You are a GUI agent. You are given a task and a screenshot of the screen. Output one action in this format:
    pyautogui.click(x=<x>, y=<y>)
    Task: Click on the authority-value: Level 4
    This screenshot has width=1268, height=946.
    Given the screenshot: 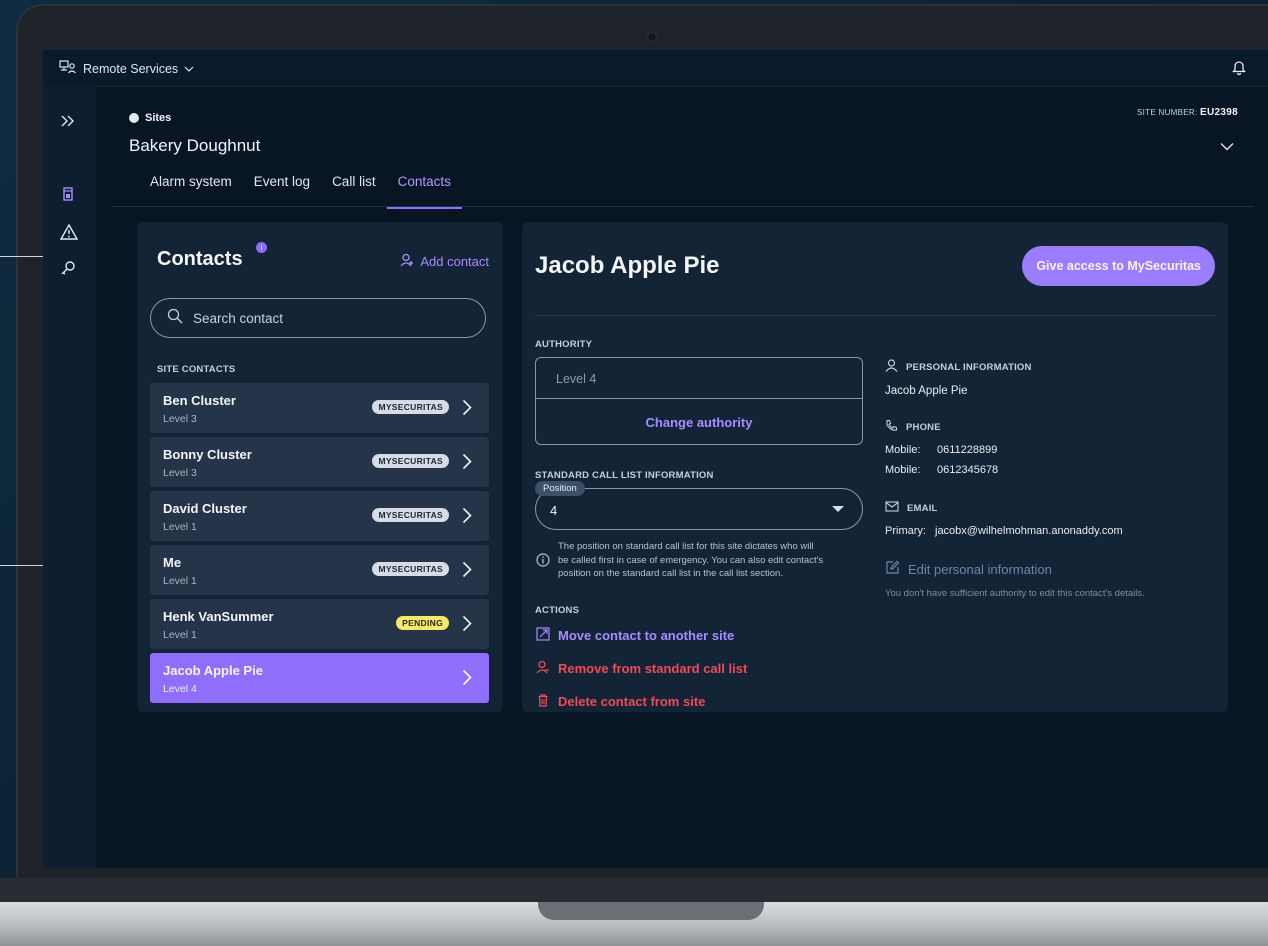 What is the action you would take?
    pyautogui.click(x=576, y=379)
    